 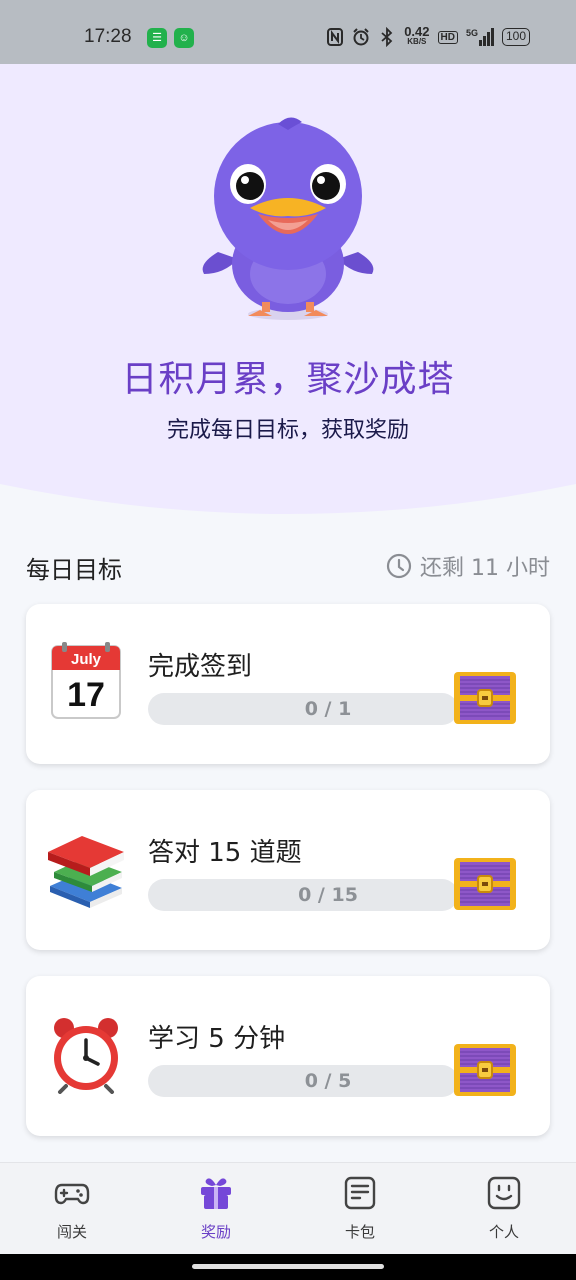 I want to click on nav-item-card-pack: 卡包, so click(x=360, y=1209).